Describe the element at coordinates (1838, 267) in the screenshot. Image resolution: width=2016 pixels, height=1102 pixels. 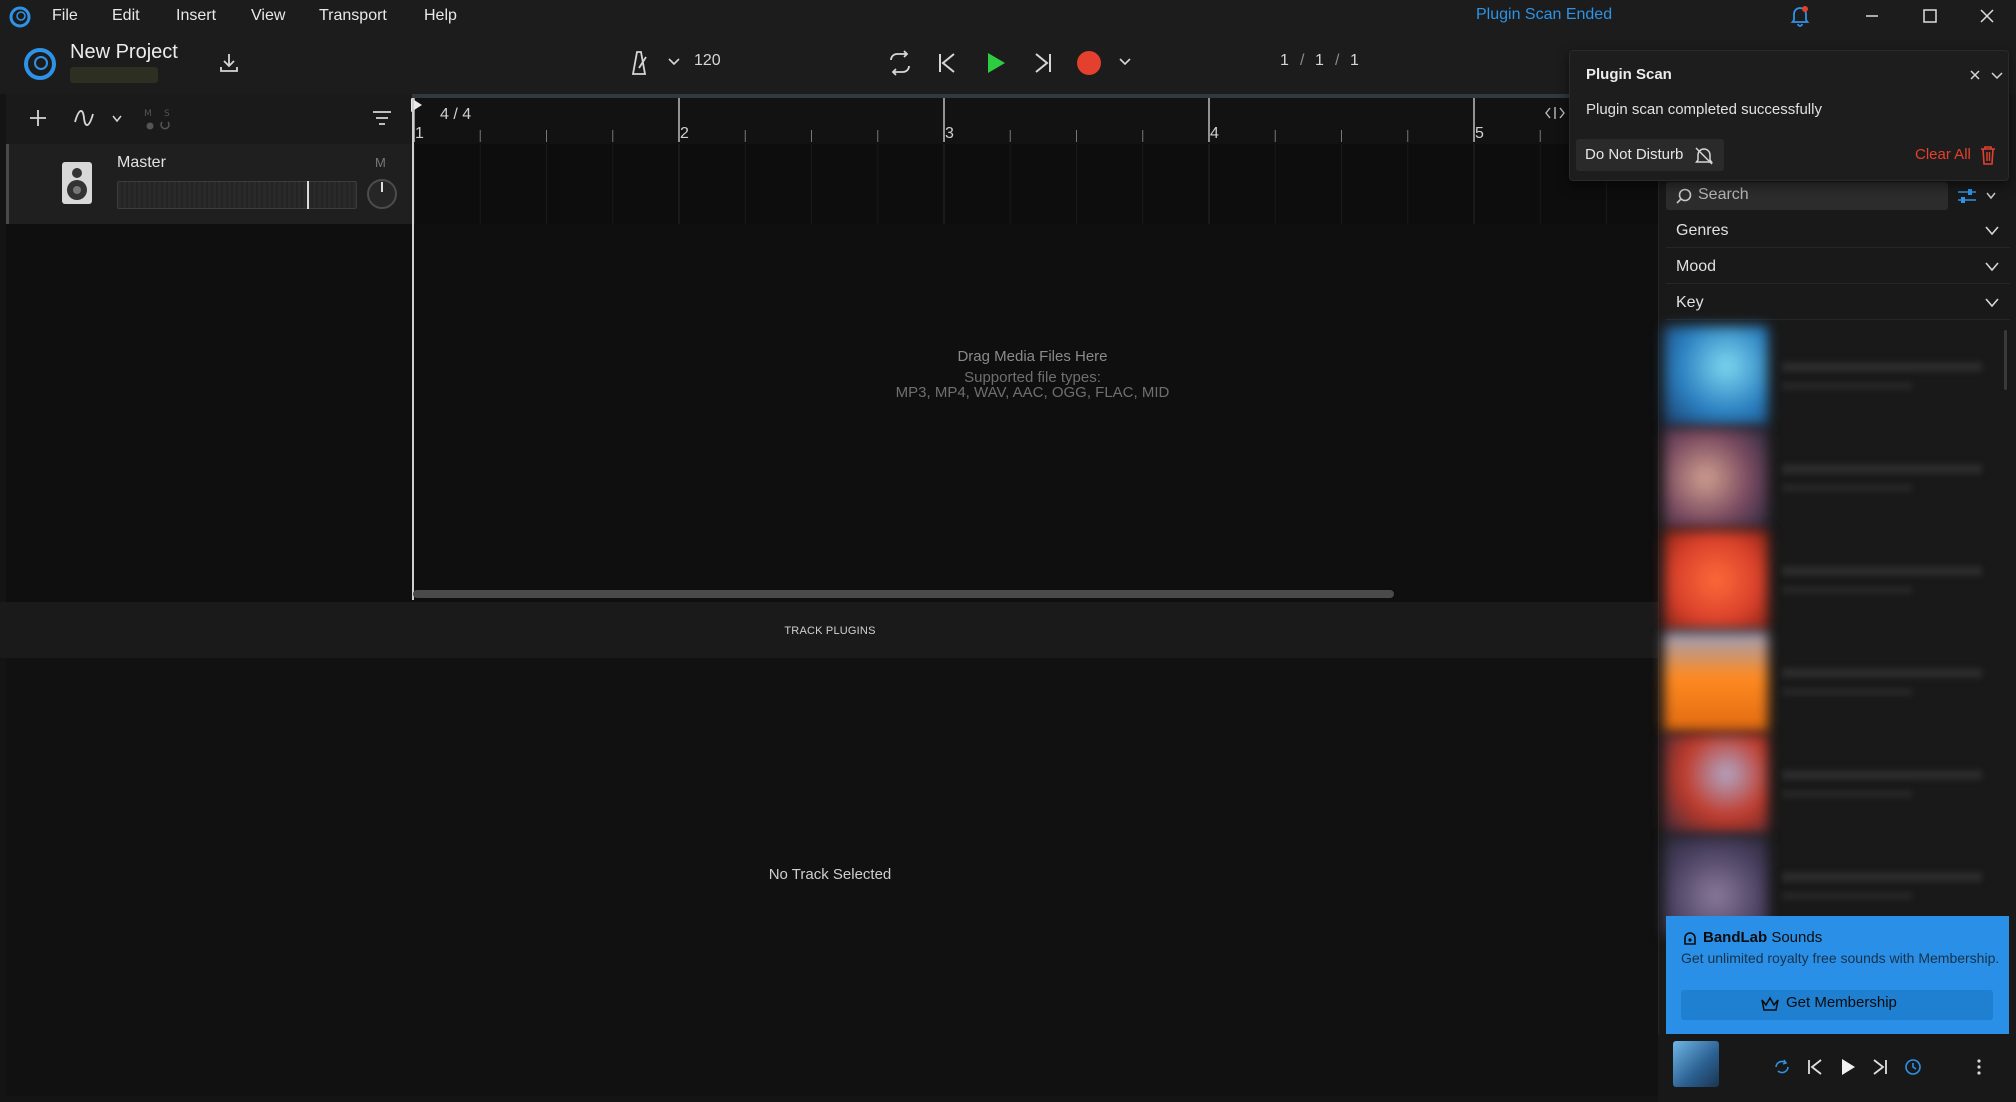
I see `filter-mood: Mood` at that location.